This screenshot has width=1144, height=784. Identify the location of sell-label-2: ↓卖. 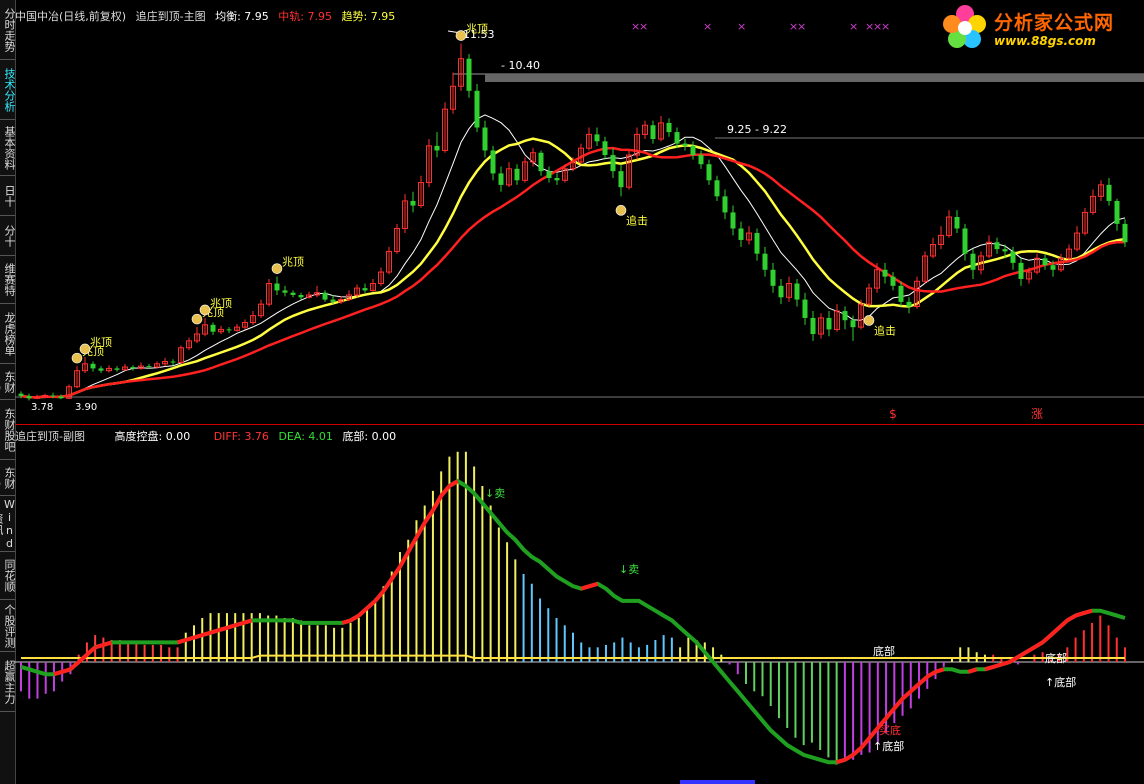
(629, 569).